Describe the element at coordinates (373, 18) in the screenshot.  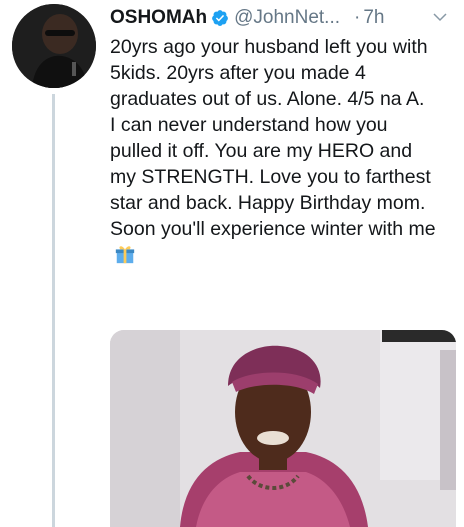
I see `timestamp: 7h` at that location.